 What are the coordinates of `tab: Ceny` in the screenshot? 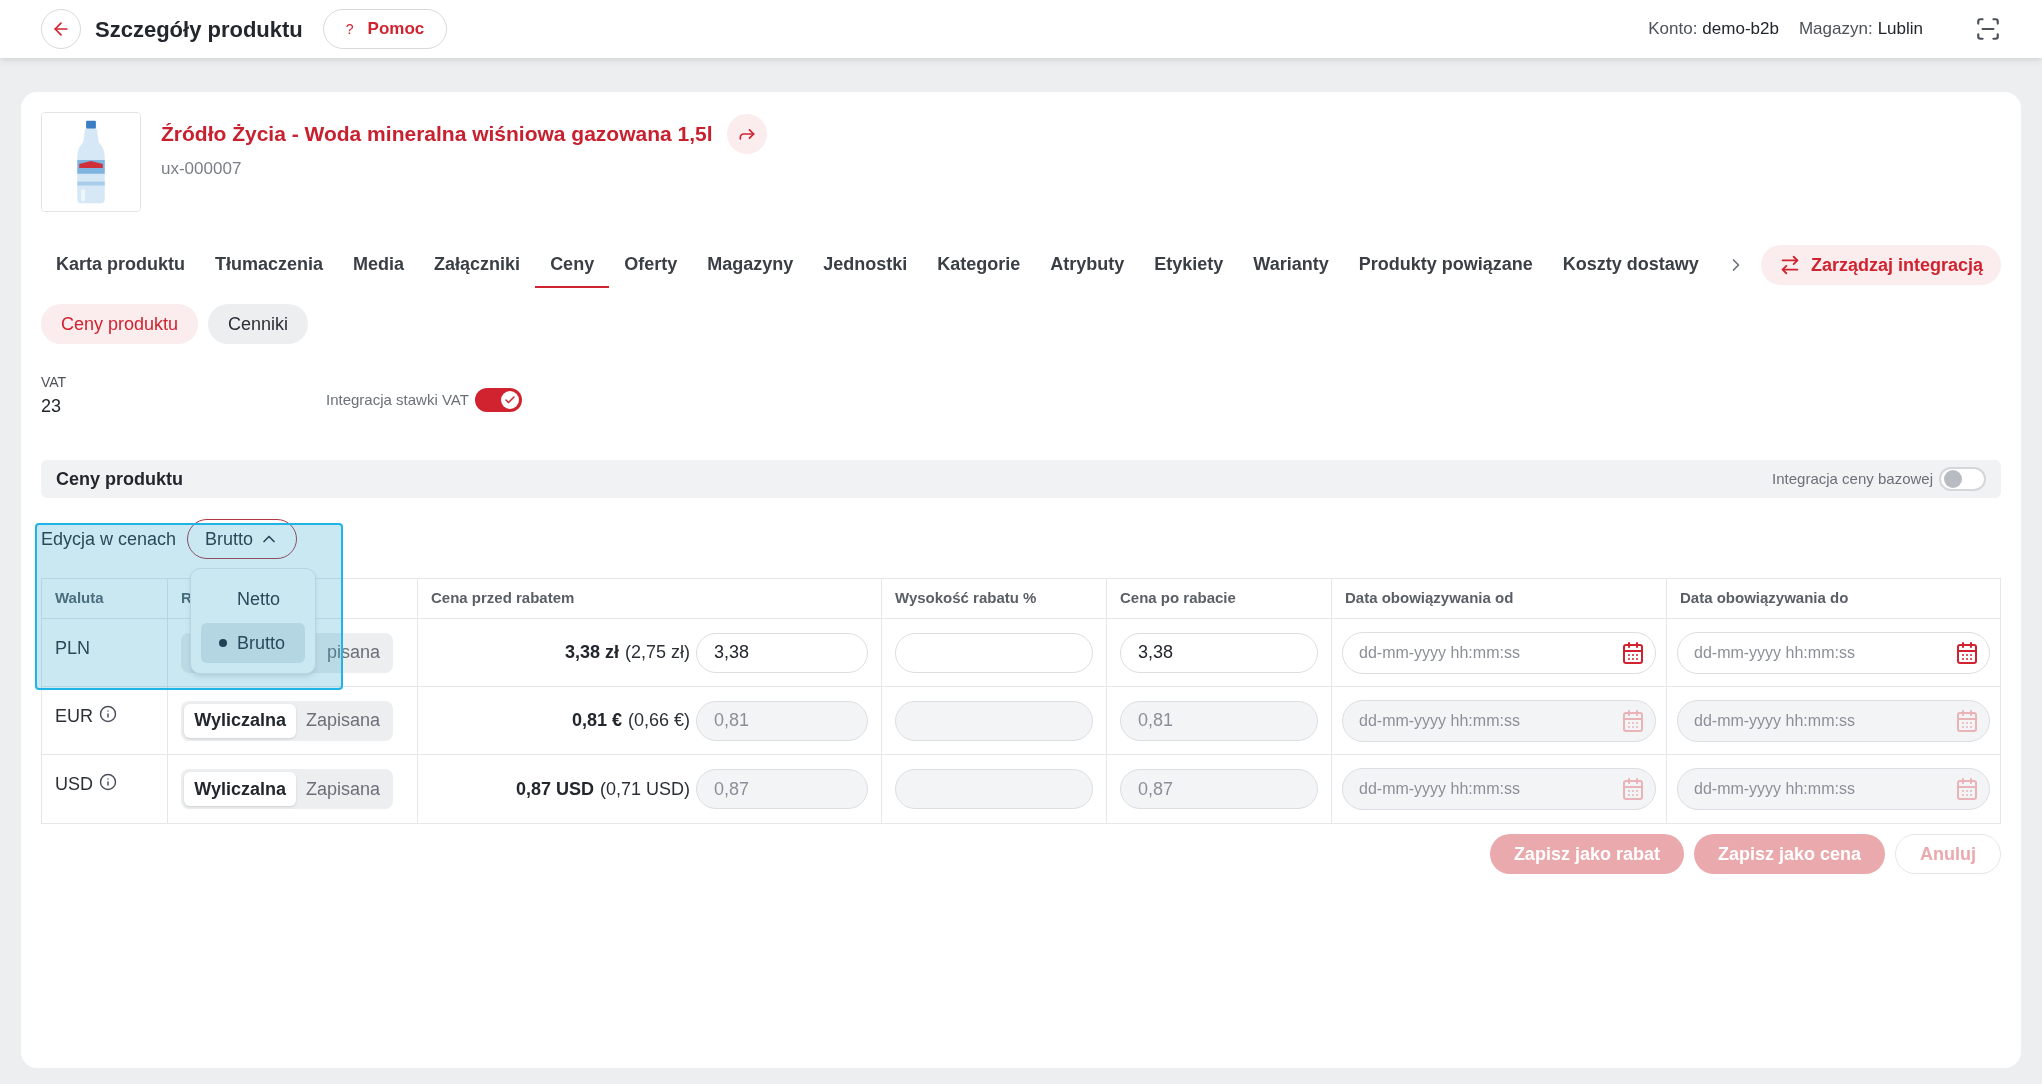 It's located at (572, 265).